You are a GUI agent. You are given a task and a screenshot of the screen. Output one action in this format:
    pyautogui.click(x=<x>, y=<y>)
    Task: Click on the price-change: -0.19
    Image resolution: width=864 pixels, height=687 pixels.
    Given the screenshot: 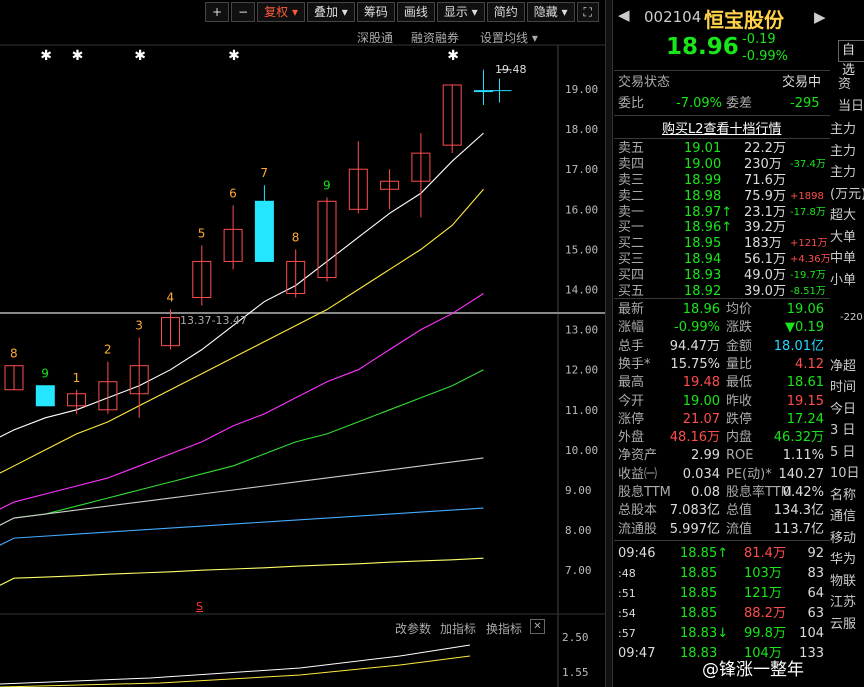 What is the action you would take?
    pyautogui.click(x=759, y=39)
    